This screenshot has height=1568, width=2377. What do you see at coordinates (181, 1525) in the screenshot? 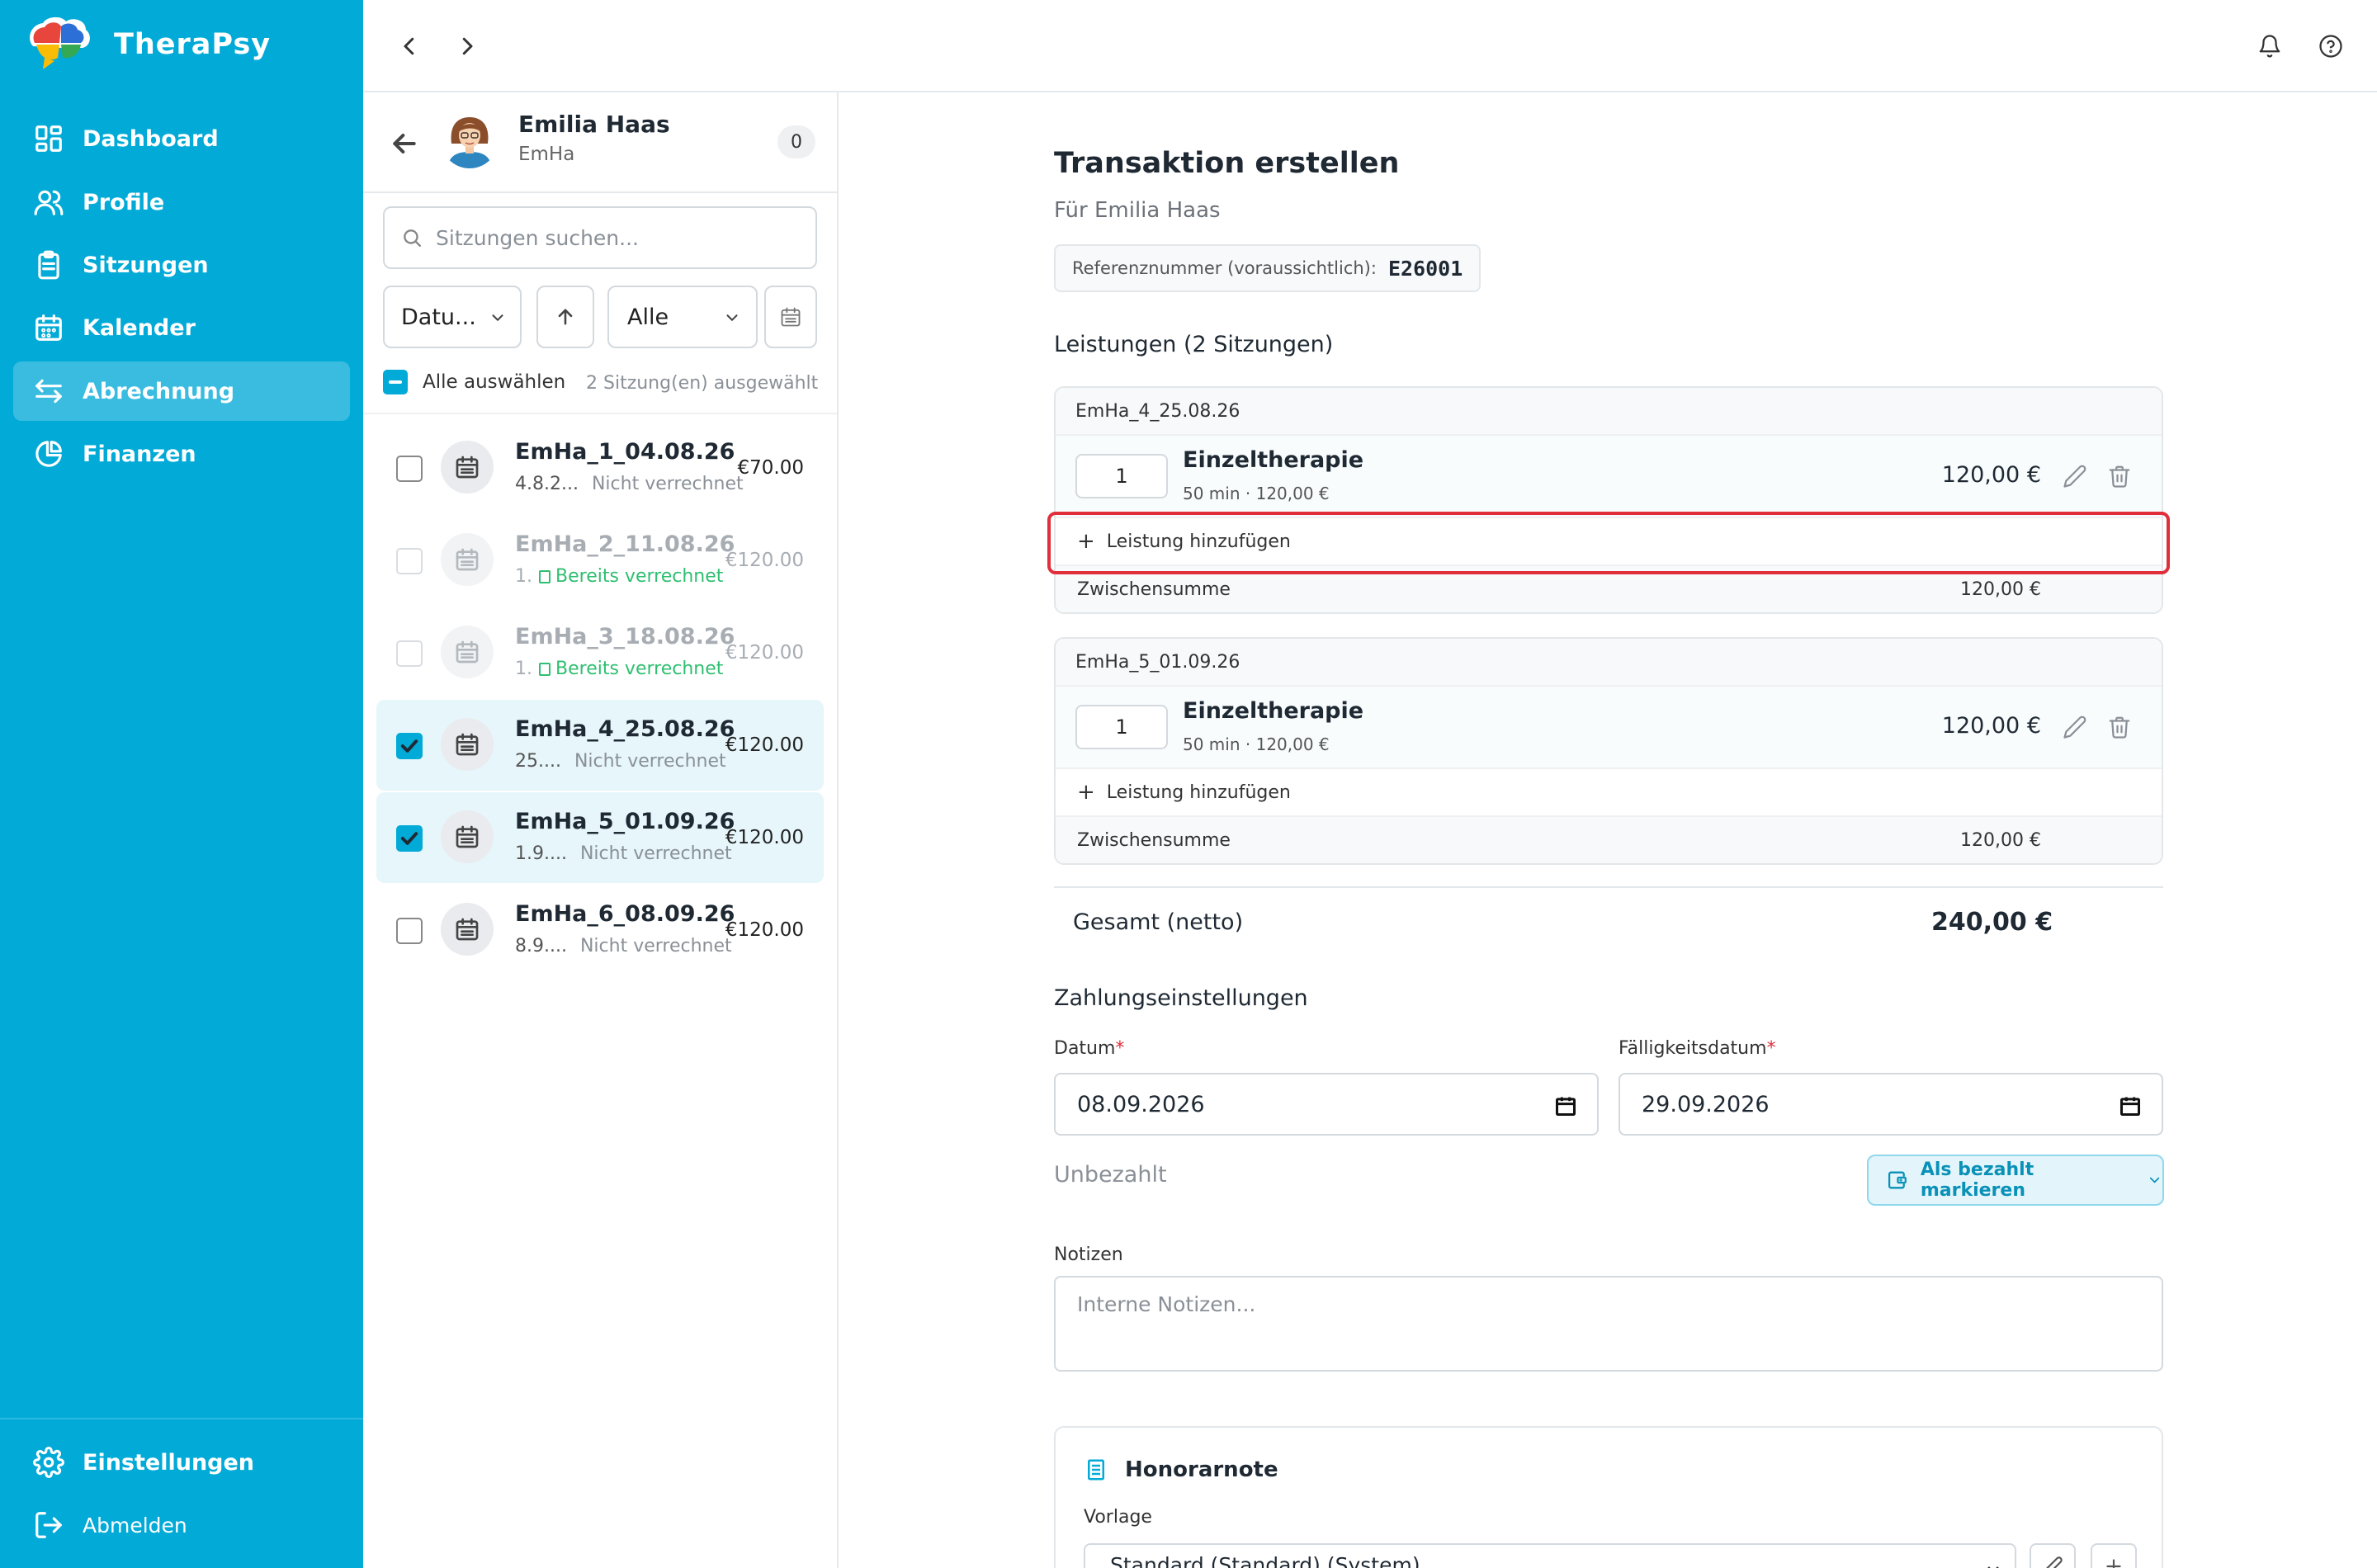
I see `nav-abmelden: Abmelden` at bounding box center [181, 1525].